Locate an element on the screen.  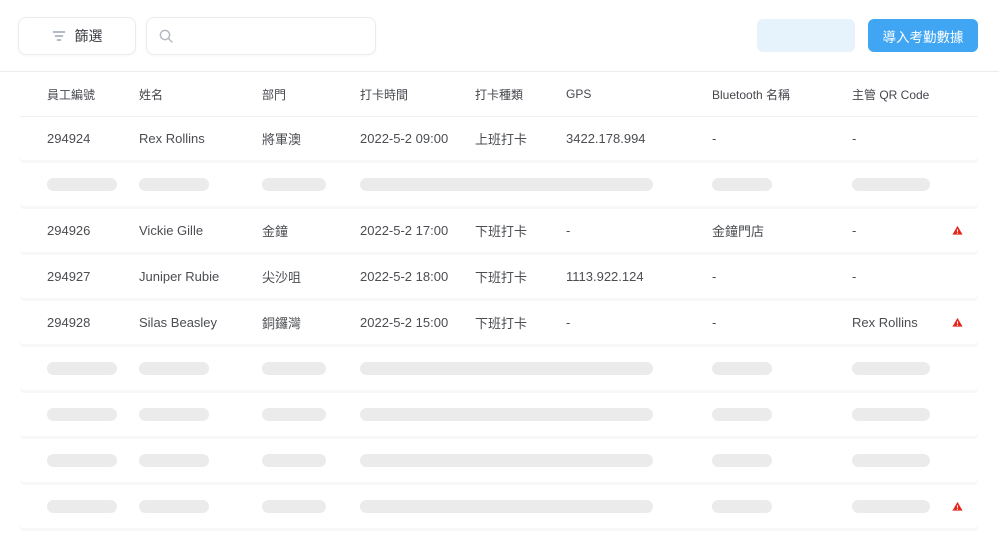
search-box is located at coordinates (261, 35).